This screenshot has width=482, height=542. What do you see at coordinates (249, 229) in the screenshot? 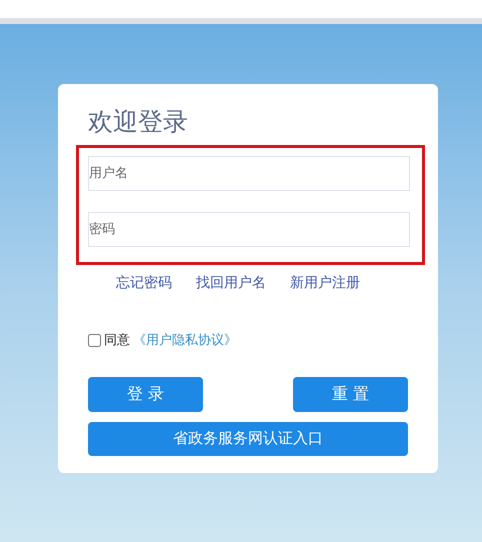
I see `text-input-field: 密码` at bounding box center [249, 229].